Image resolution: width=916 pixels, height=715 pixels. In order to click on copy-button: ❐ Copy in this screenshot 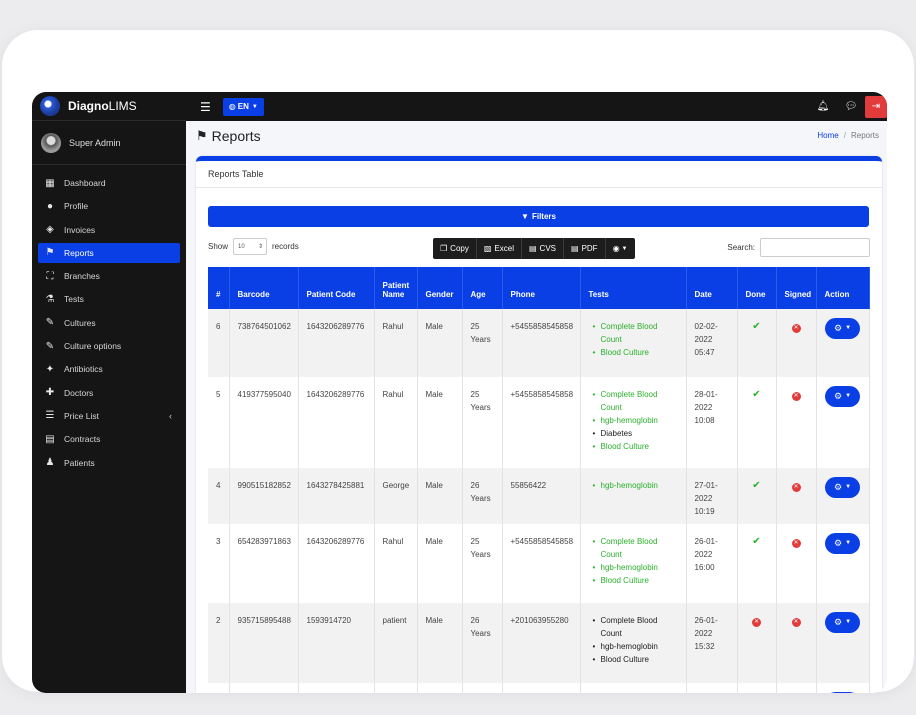, I will do `click(455, 248)`.